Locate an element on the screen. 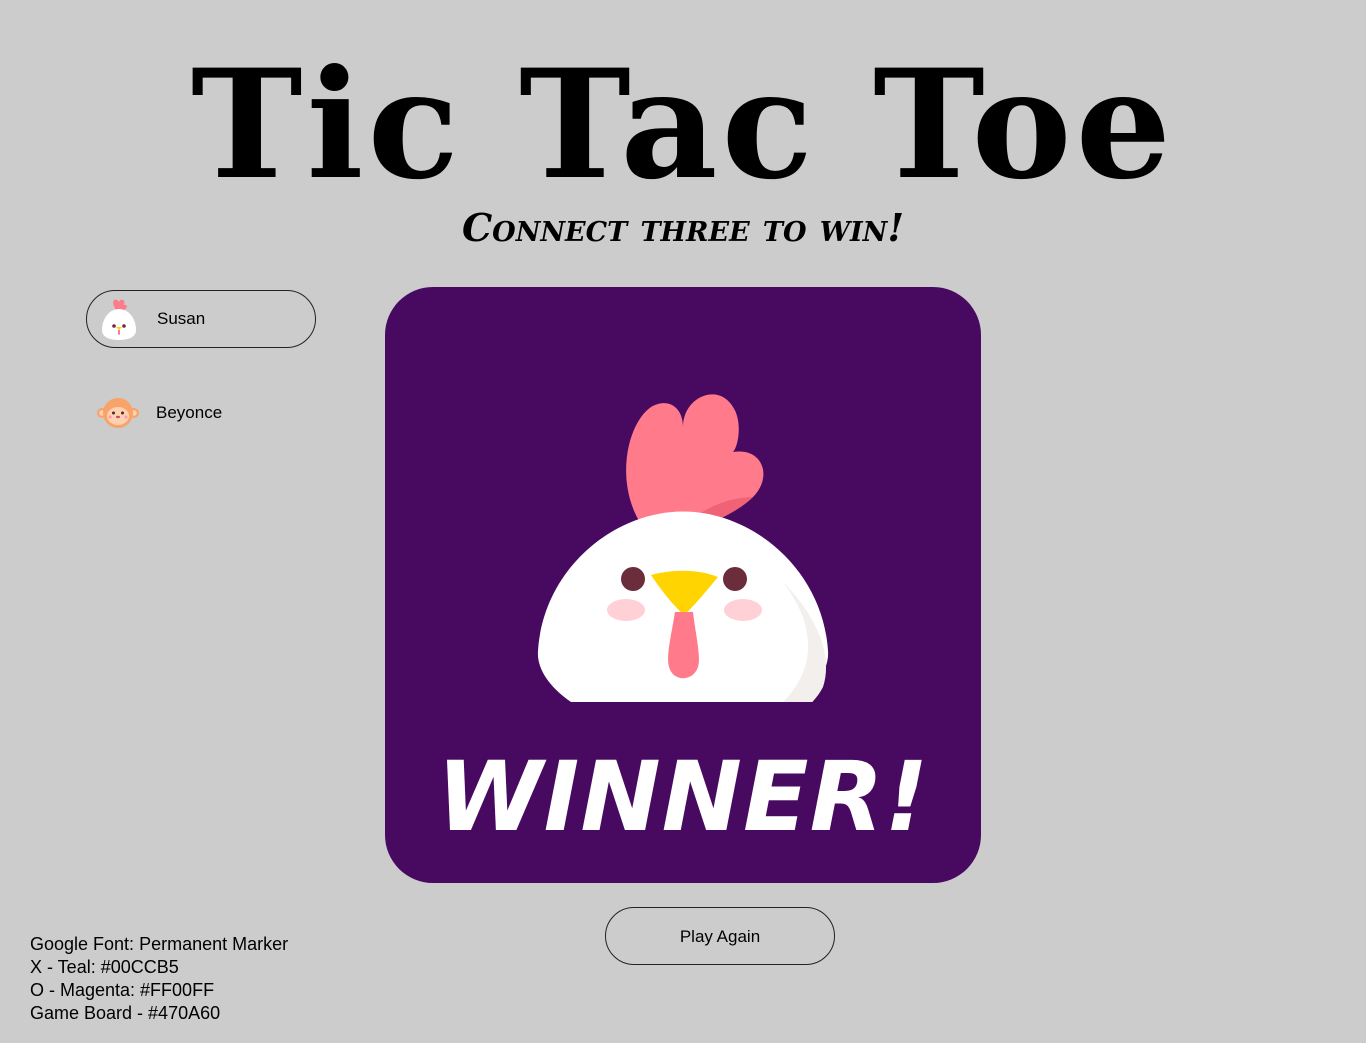 The width and height of the screenshot is (1366, 1043). note-board-color: Game Board - #470A60 is located at coordinates (125, 1013).